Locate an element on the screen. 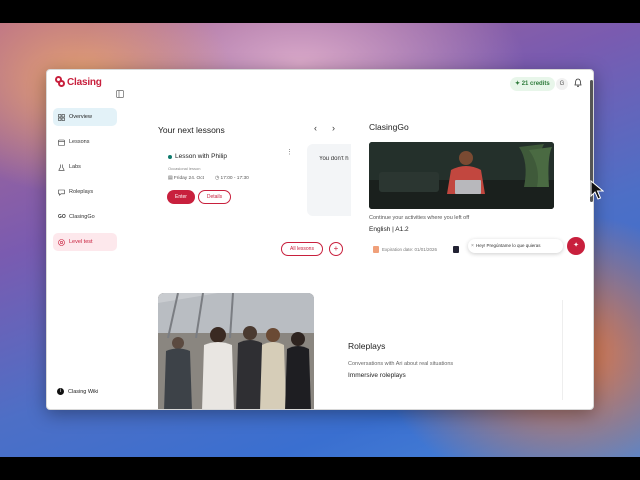 The height and width of the screenshot is (480, 640). sidebar-item-label: Lessons is located at coordinates (79, 142).